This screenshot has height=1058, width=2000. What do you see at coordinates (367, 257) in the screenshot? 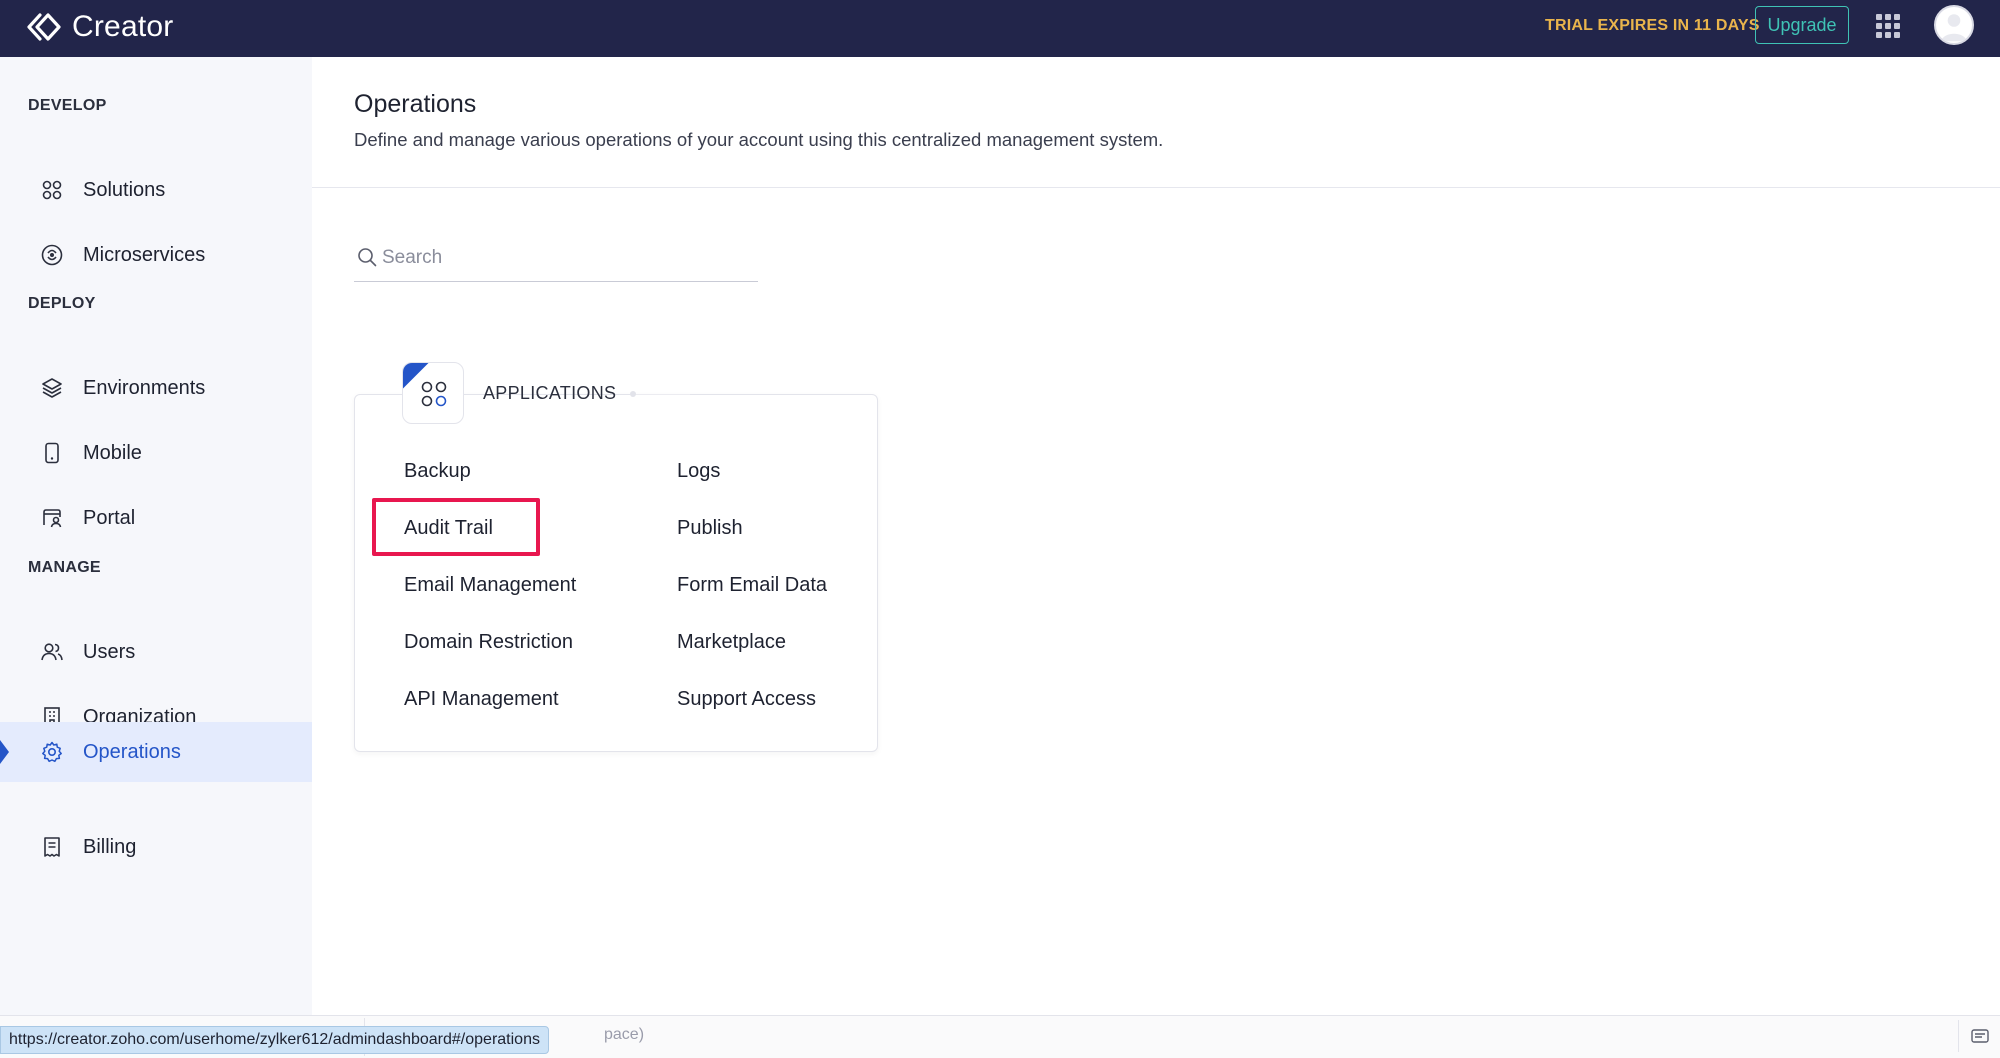
I see `search-icon` at bounding box center [367, 257].